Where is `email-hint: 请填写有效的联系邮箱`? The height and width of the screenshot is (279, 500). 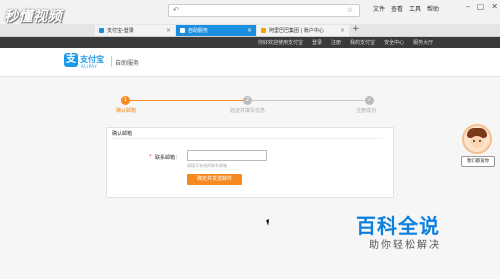
email-hint: 请填写有效的联系邮箱 is located at coordinates (207, 165).